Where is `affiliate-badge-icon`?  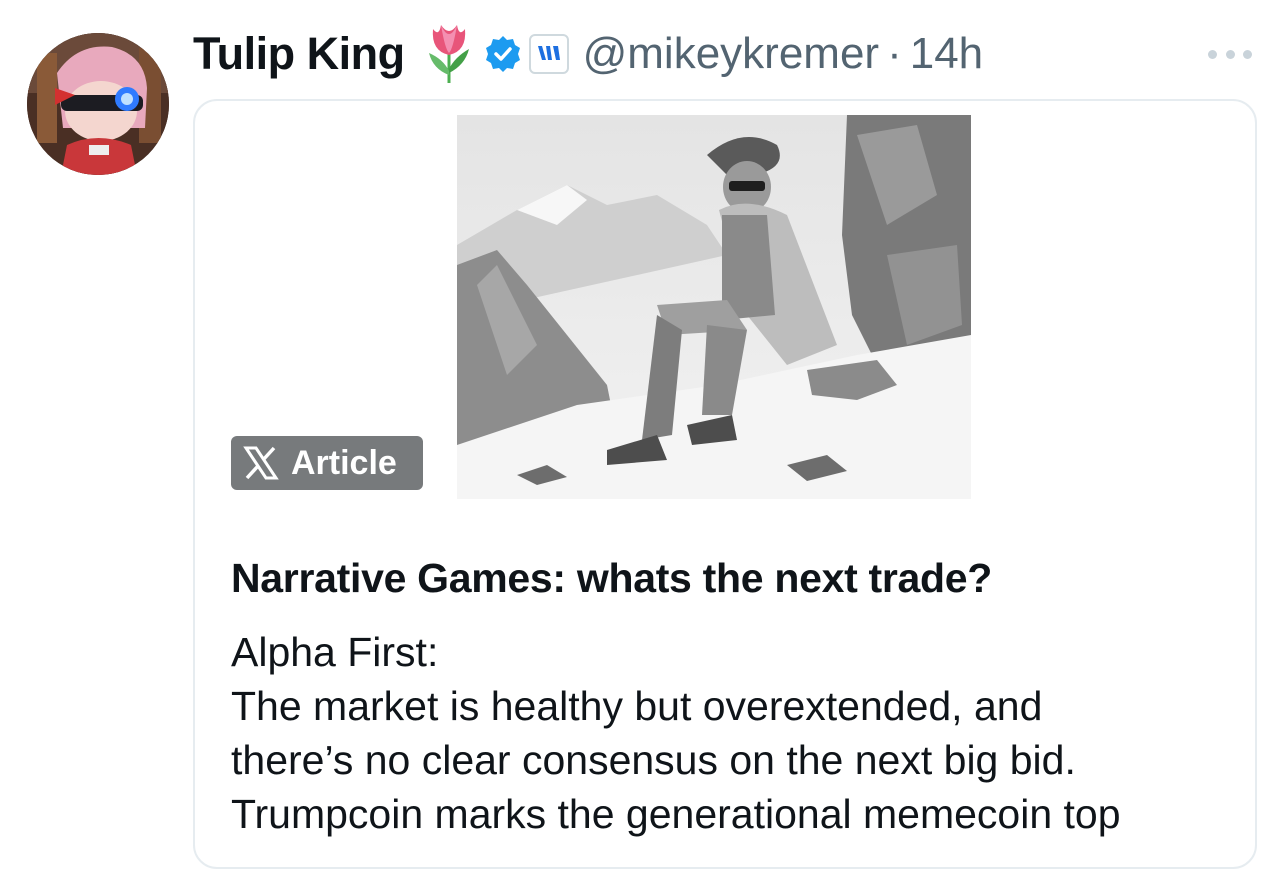
affiliate-badge-icon is located at coordinates (548, 54).